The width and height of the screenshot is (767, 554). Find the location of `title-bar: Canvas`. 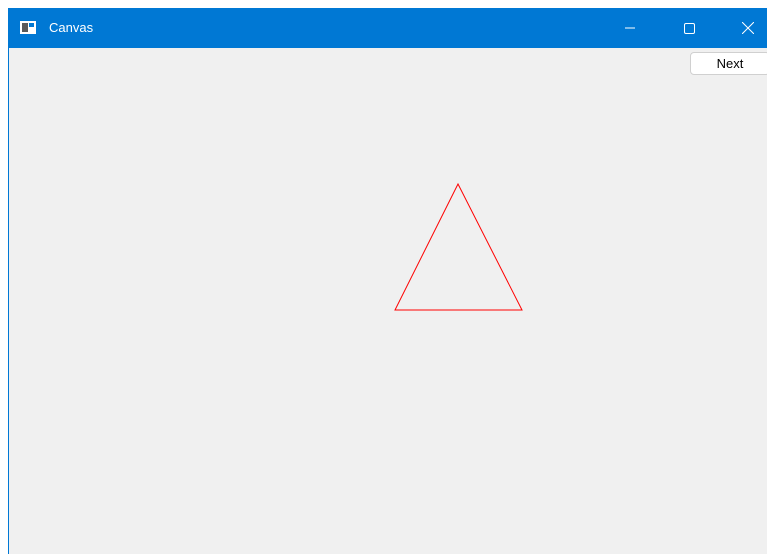

title-bar: Canvas is located at coordinates (388, 28).